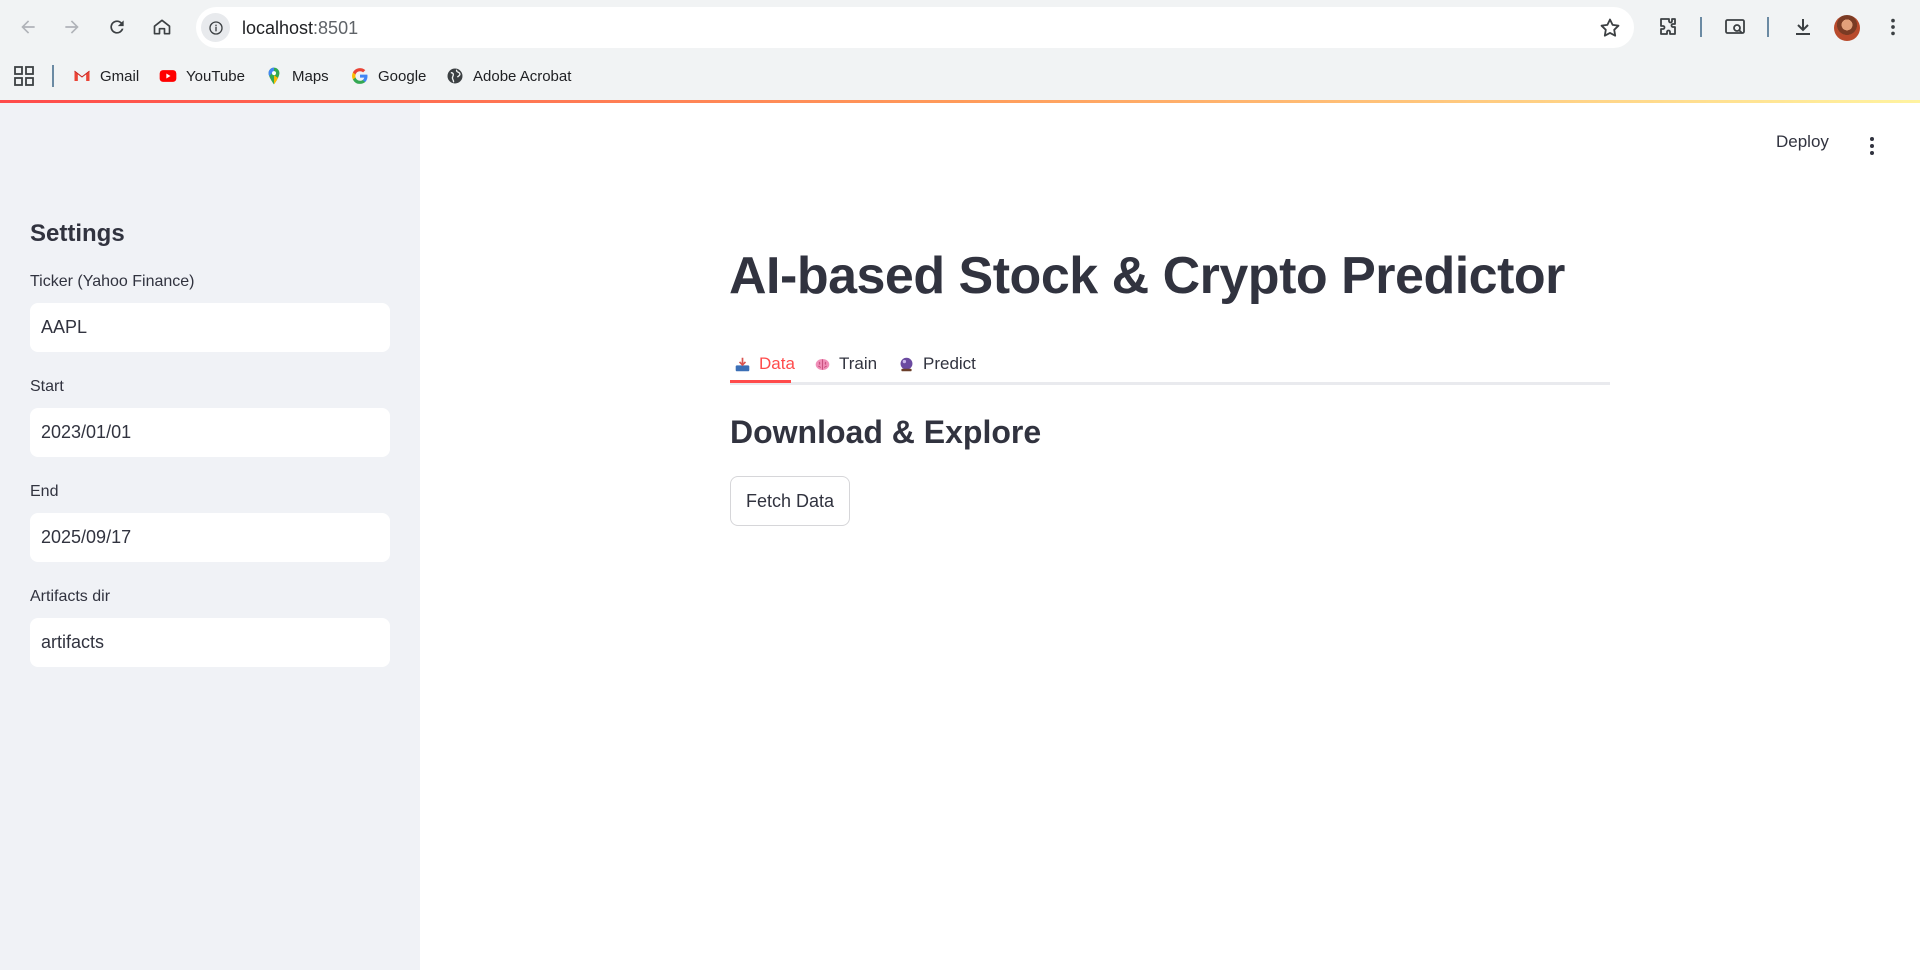  What do you see at coordinates (508, 76) in the screenshot?
I see `bookmark-adobe-acrobat: Adobe Acrobat` at bounding box center [508, 76].